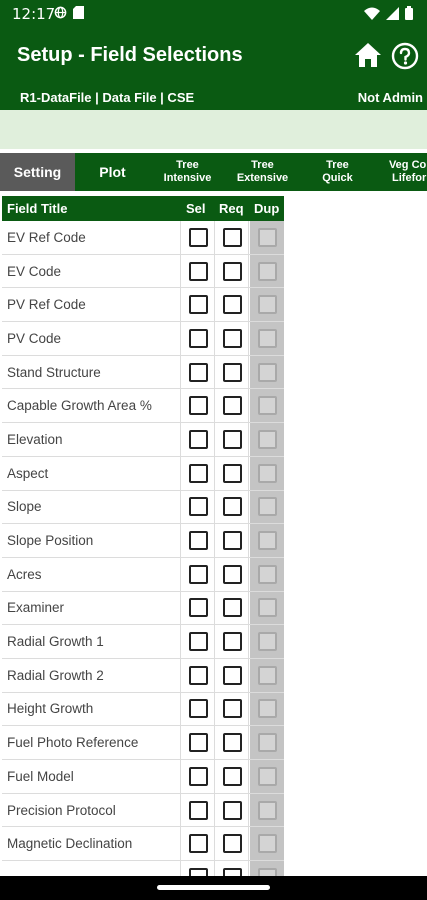  Describe the element at coordinates (262, 172) in the screenshot. I see `tab-tree-extensive: Tree Extensive` at that location.